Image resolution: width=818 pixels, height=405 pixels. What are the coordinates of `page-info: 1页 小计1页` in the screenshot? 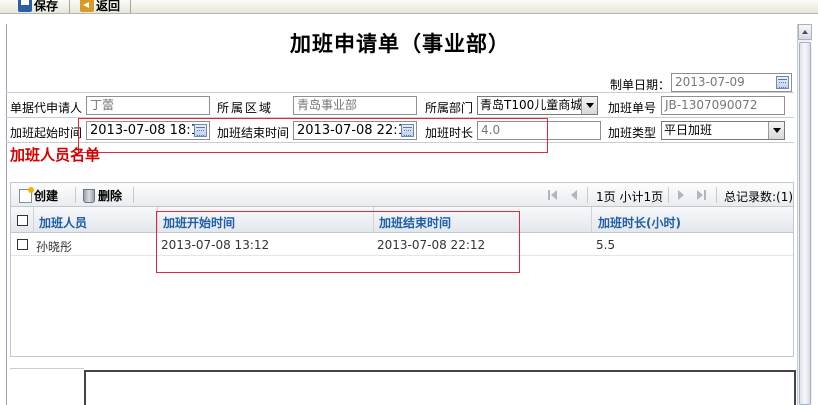 It's located at (630, 197).